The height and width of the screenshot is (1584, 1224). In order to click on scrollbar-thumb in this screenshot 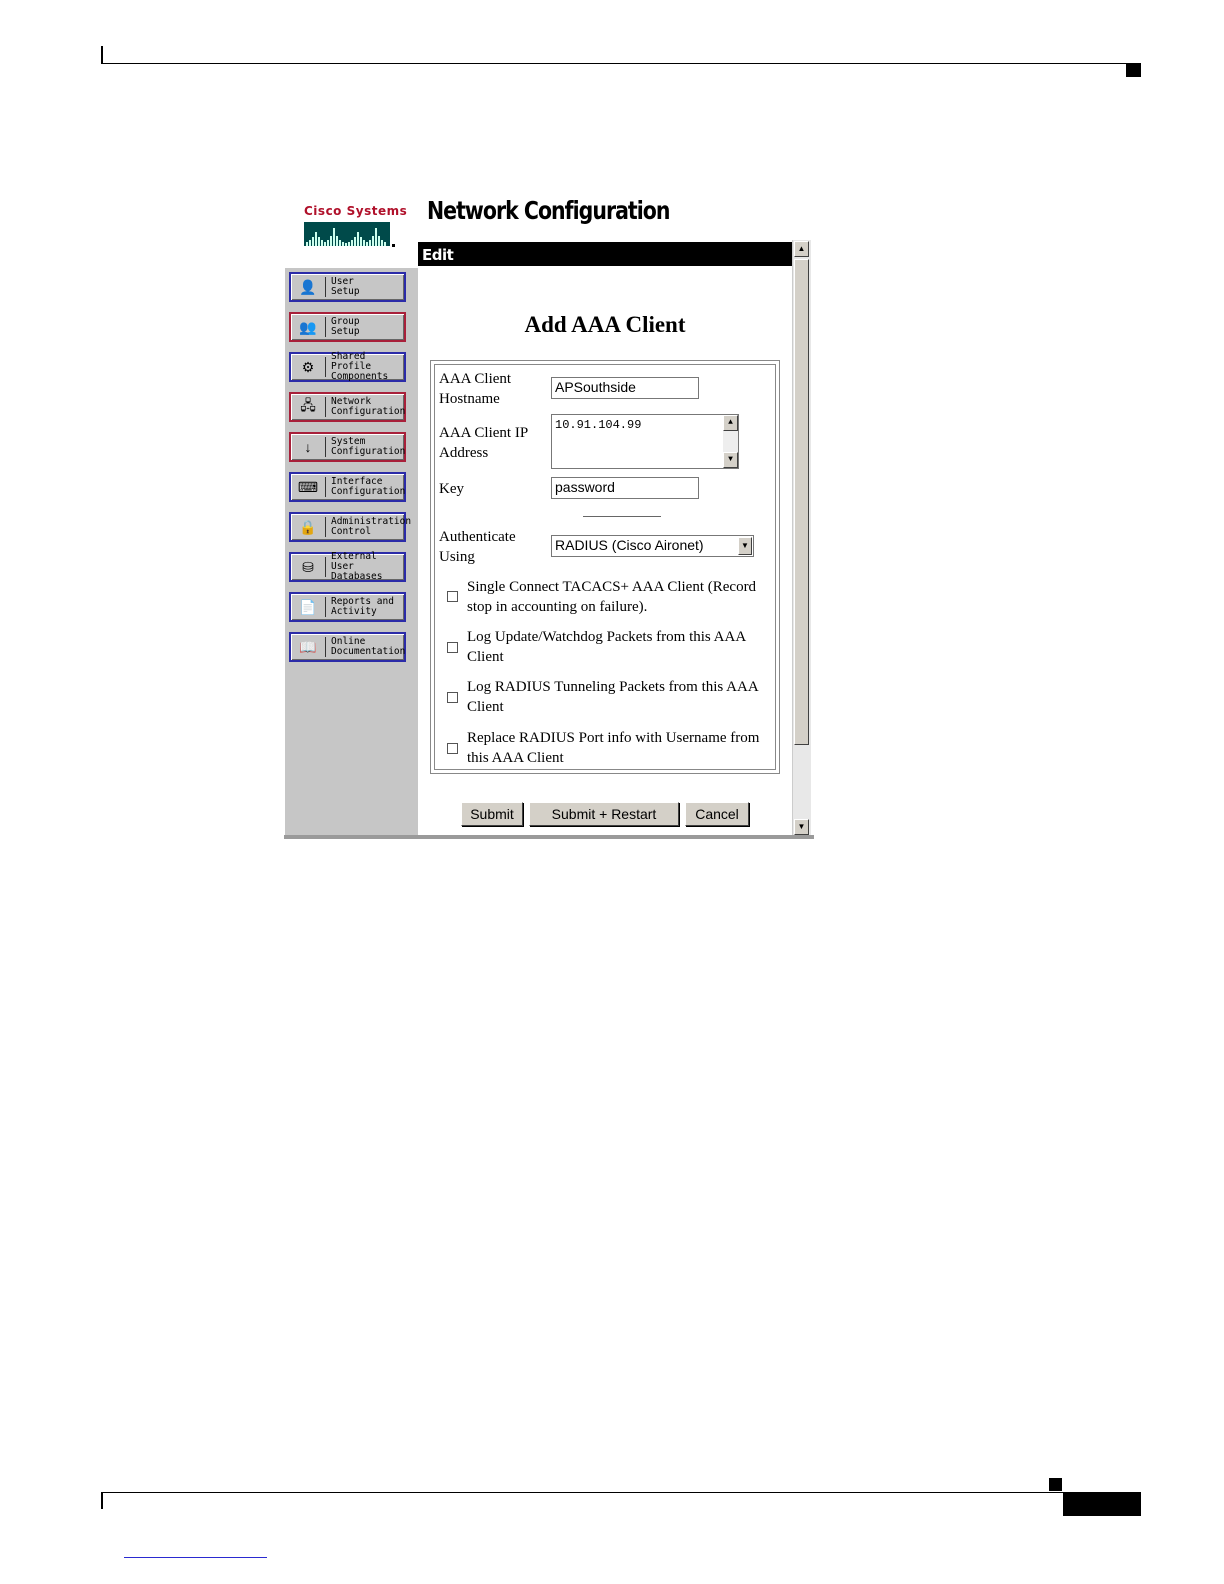, I will do `click(801, 502)`.